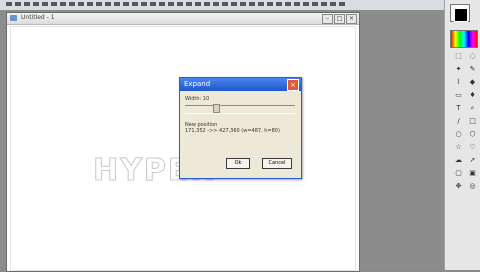 The height and width of the screenshot is (272, 480). I want to click on top-toolbar, so click(240, 5).